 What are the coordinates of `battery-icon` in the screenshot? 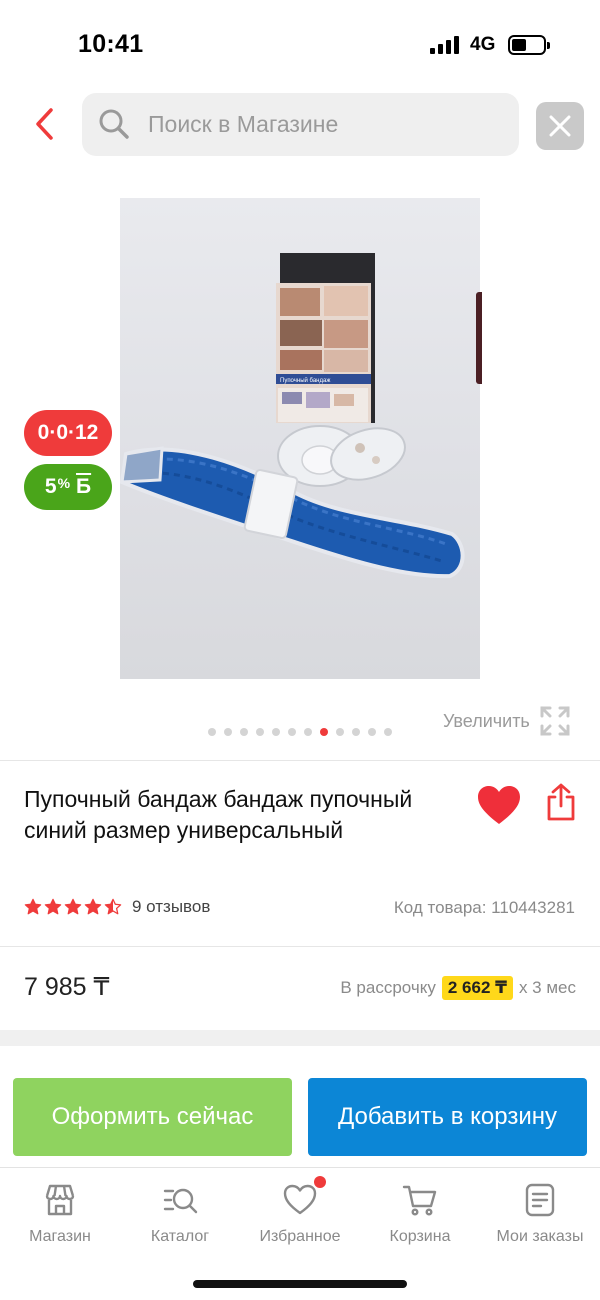 It's located at (529, 45).